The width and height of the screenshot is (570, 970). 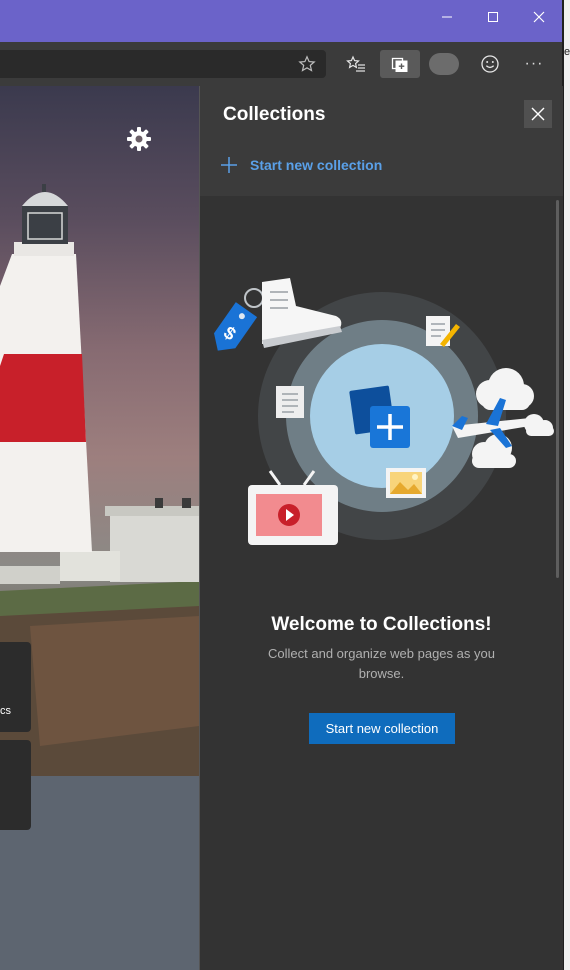 I want to click on minimize-button, so click(x=447, y=17).